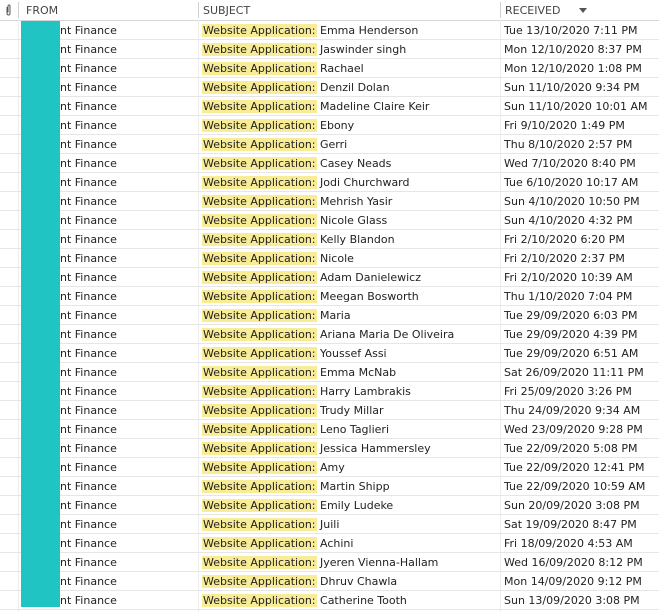  I want to click on received-date: Sun 11/10/2020 10:01 AM, so click(576, 106).